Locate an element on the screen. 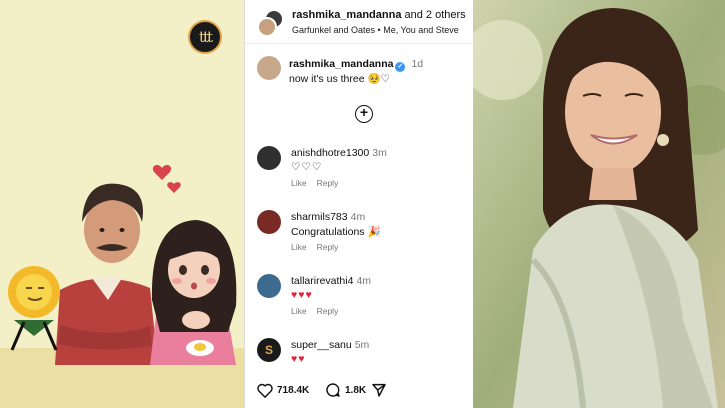  caption-header: rashmika_mandanna ✓ 1d is located at coordinates (356, 65).